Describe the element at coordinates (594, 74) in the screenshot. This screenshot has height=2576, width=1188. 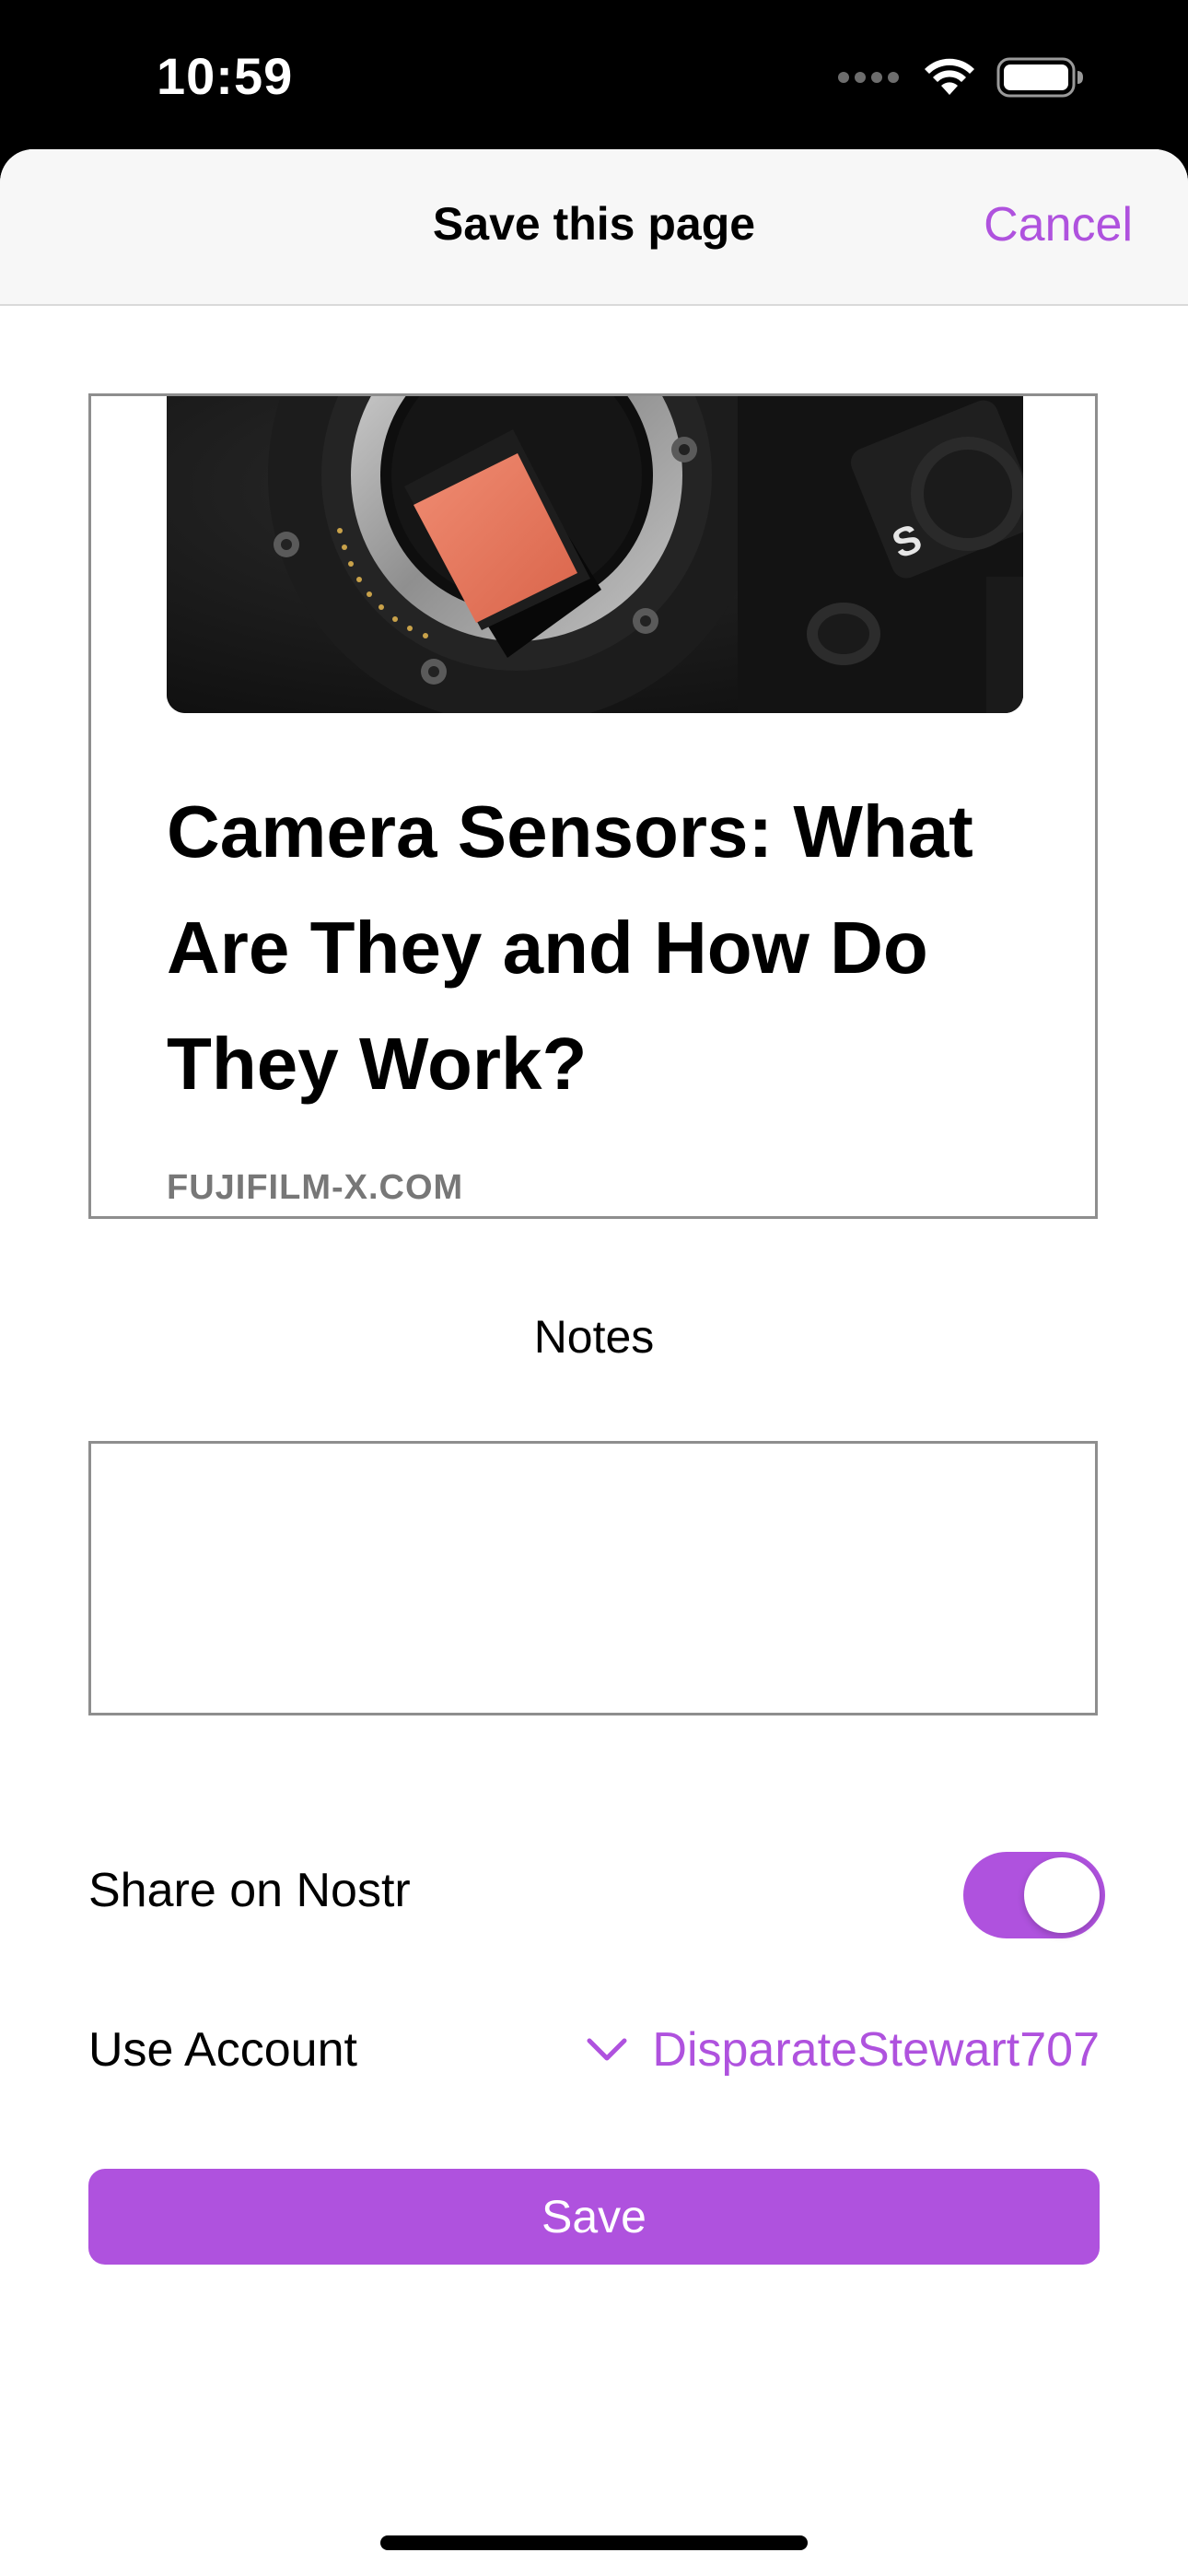
I see `status-bar: 10:59` at that location.